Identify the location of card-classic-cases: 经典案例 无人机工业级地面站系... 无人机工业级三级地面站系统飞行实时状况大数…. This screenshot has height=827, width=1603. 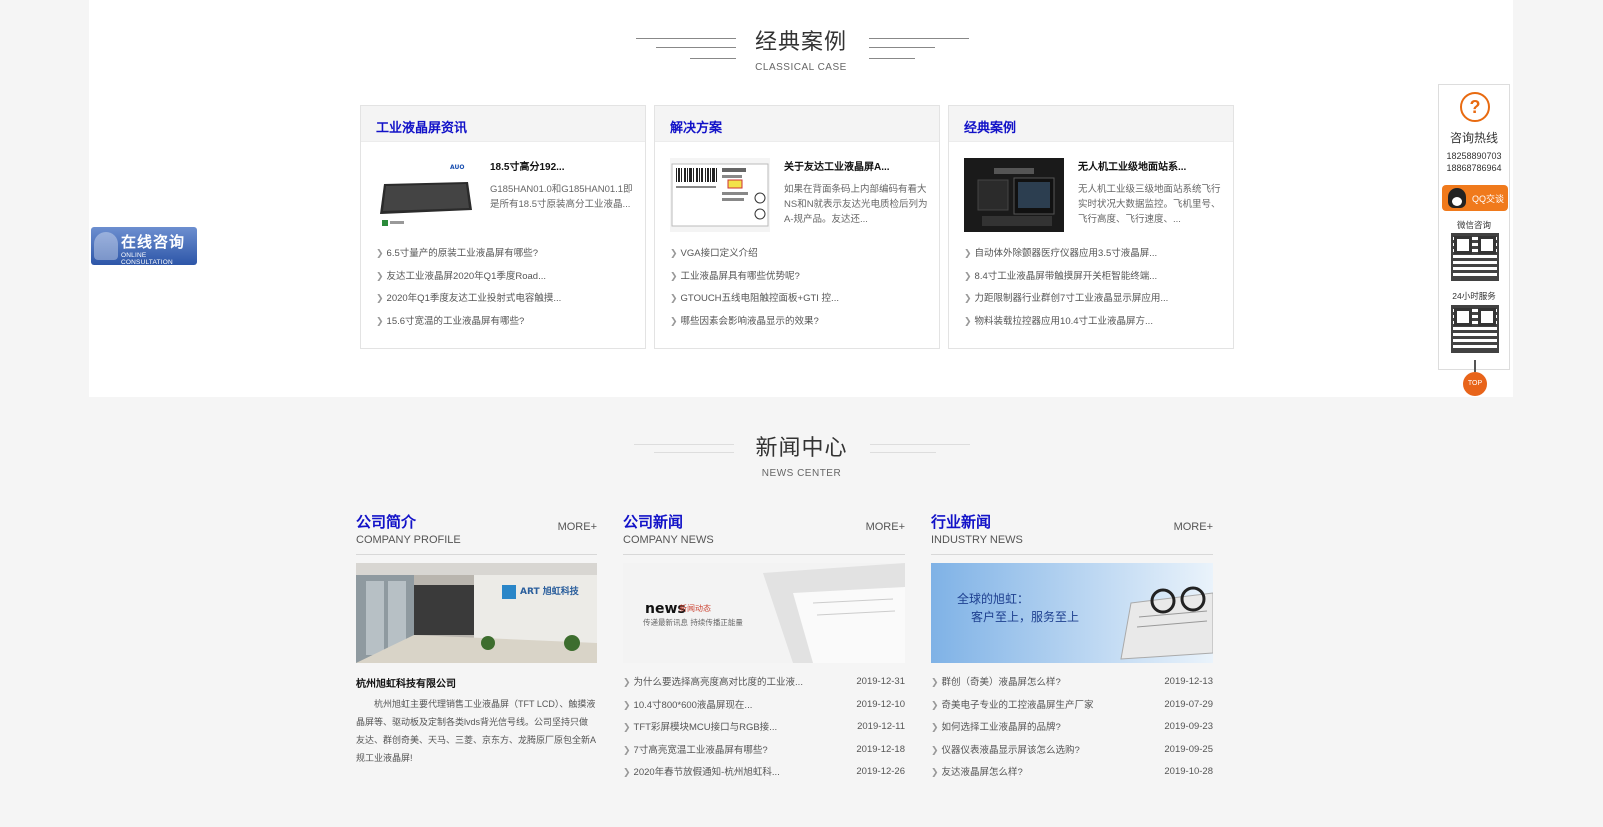
(1091, 227).